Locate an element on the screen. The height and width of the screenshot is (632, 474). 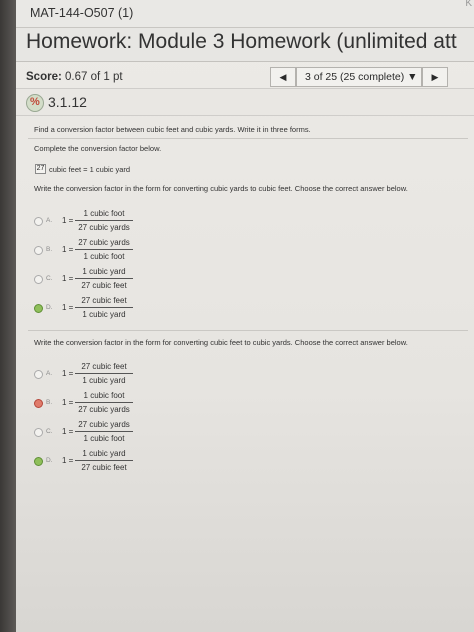
prev-question-button: ◀ is located at coordinates (283, 77).